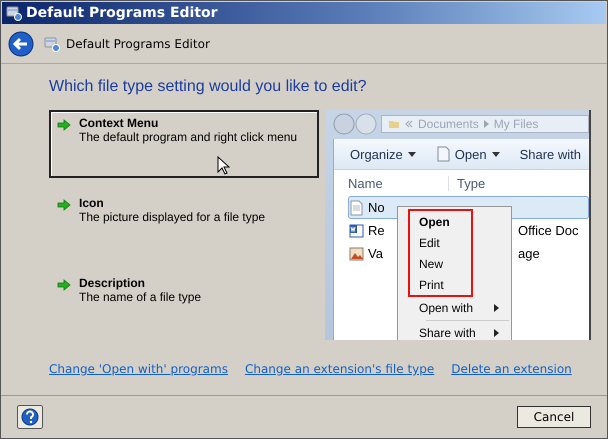 Image resolution: width=608 pixels, height=439 pixels. What do you see at coordinates (122, 13) in the screenshot?
I see `window-title: Default Programs Editor` at bounding box center [122, 13].